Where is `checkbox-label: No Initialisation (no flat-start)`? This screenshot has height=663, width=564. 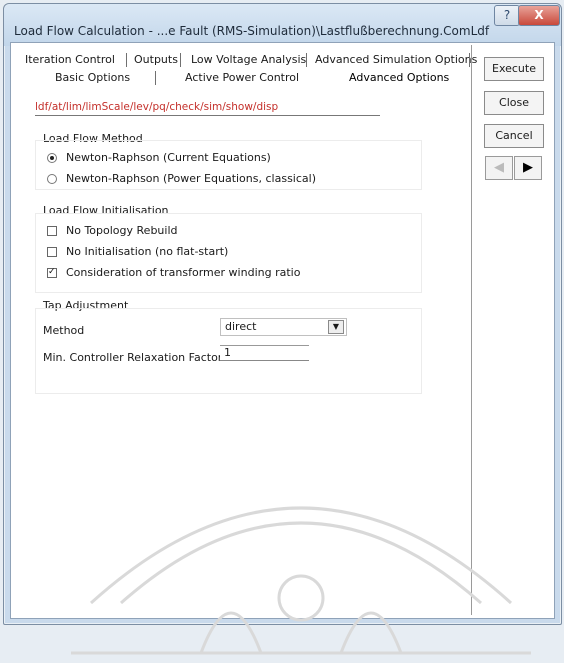 checkbox-label: No Initialisation (no flat-start) is located at coordinates (147, 251).